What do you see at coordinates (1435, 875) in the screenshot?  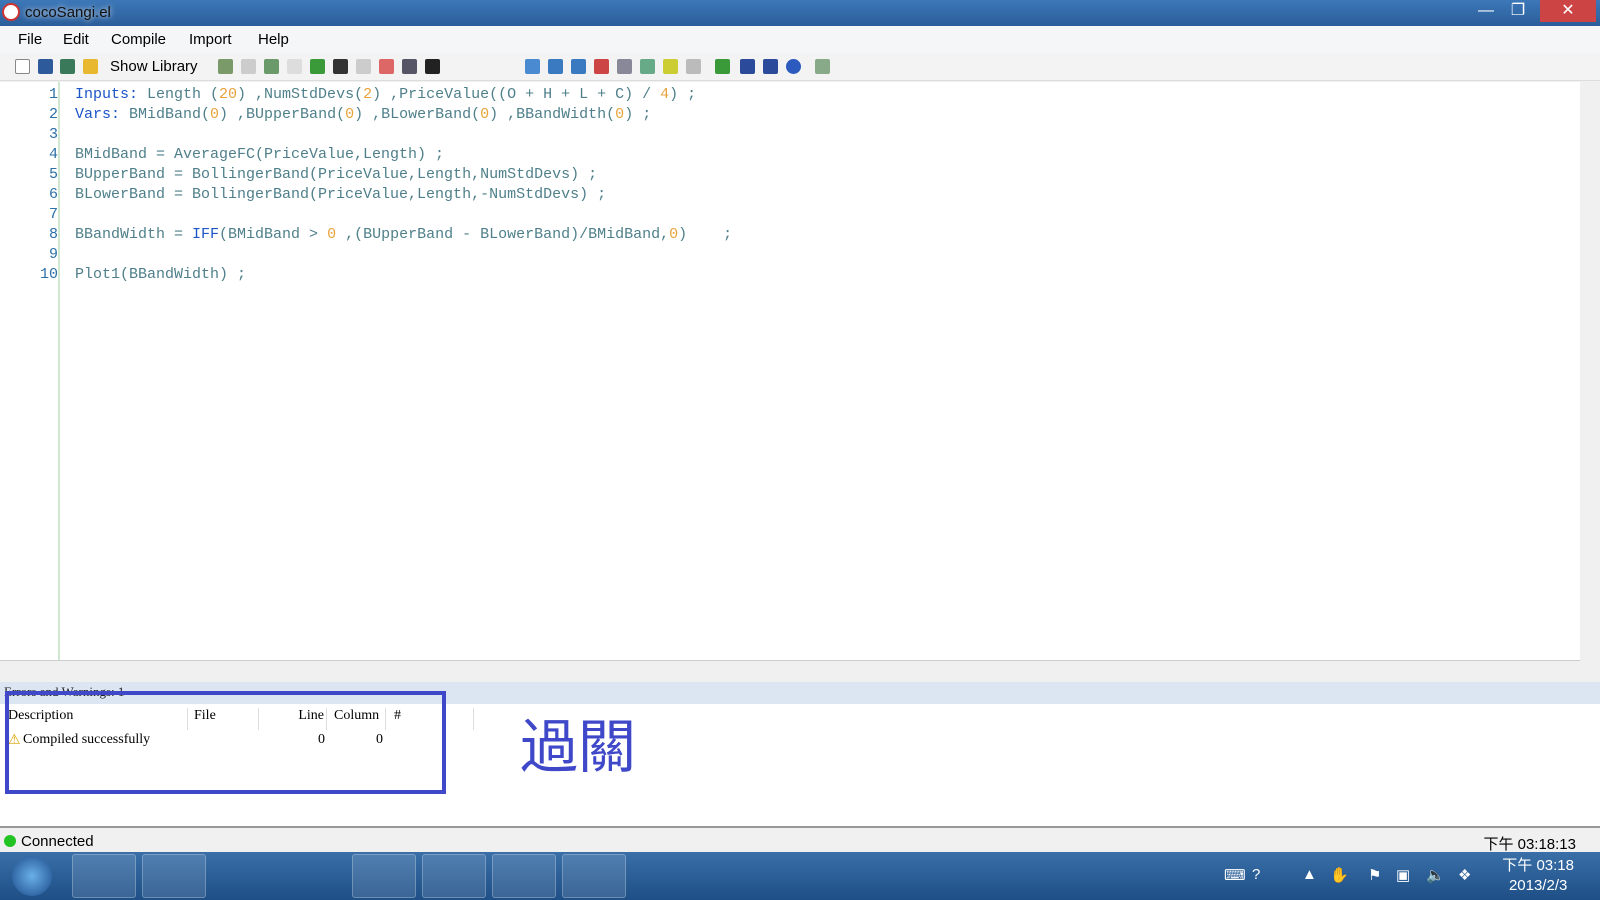 I see `volume-icon: 🔈` at bounding box center [1435, 875].